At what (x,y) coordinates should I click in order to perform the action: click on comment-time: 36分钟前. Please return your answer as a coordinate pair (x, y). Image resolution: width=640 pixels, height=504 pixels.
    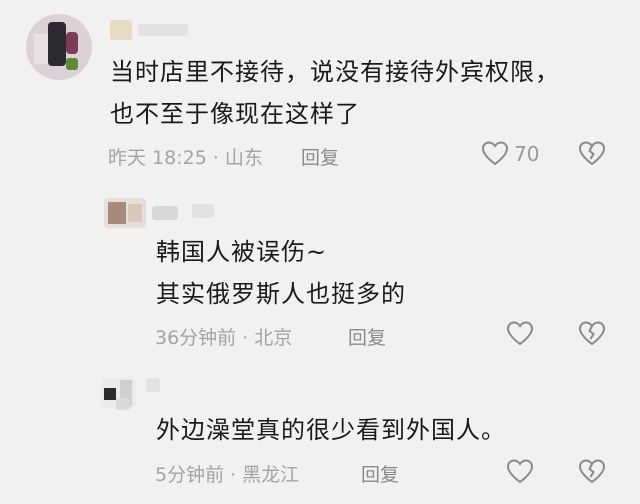
    Looking at the image, I should click on (196, 338).